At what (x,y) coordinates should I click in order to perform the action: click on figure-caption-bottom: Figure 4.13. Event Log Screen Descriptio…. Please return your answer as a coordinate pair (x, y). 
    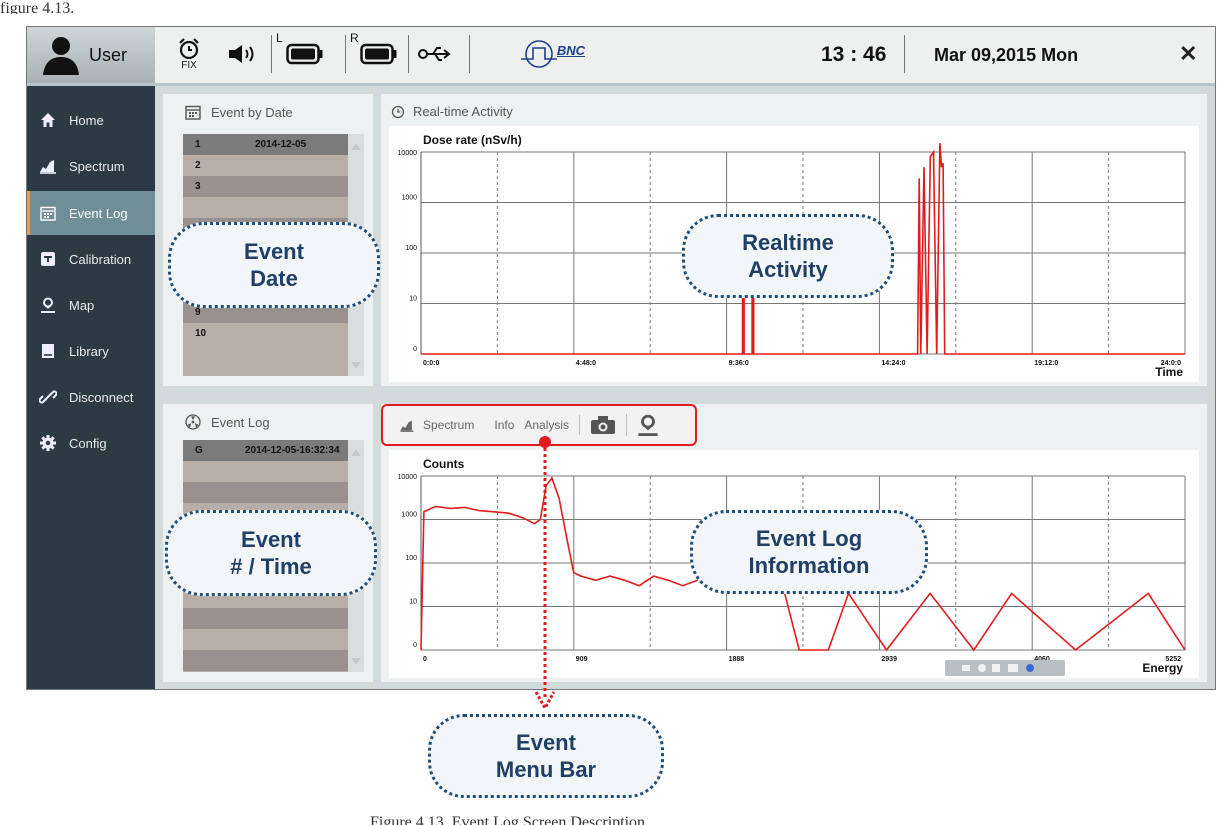
    Looking at the image, I should click on (508, 819).